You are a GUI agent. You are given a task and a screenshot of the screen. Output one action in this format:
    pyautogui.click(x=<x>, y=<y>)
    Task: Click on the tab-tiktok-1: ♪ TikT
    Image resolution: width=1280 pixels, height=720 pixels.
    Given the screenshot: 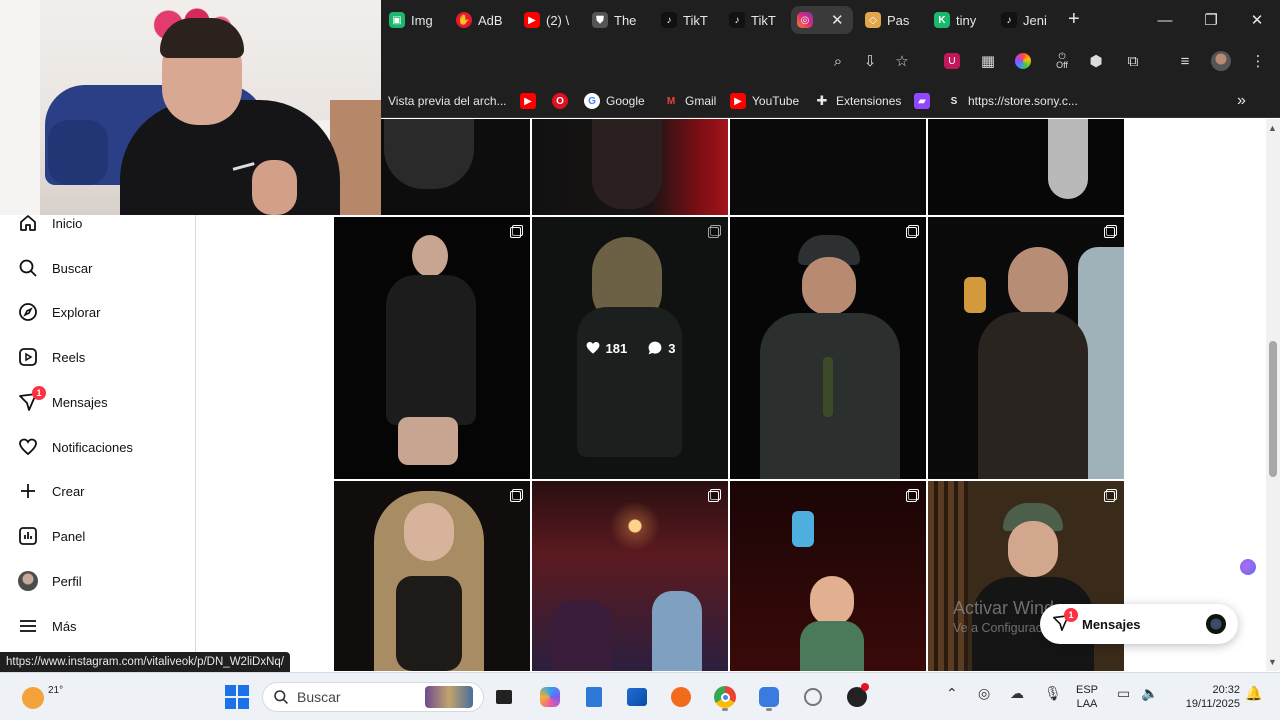 What is the action you would take?
    pyautogui.click(x=691, y=20)
    